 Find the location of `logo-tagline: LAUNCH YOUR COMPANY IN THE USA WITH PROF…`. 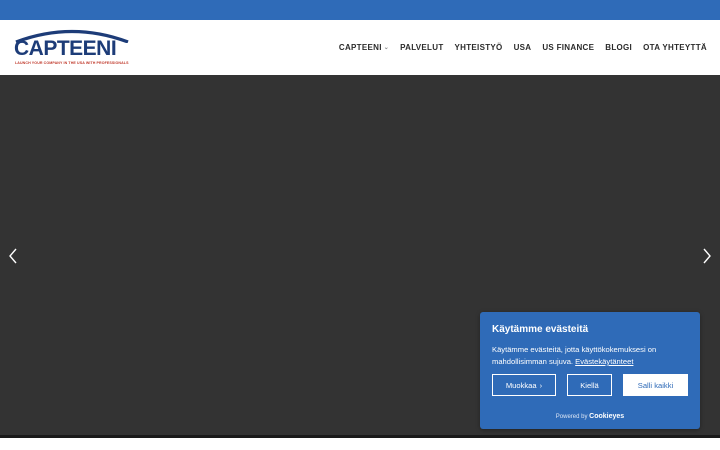

logo-tagline: LAUNCH YOUR COMPANY IN THE USA WITH PROF… is located at coordinates (72, 63).